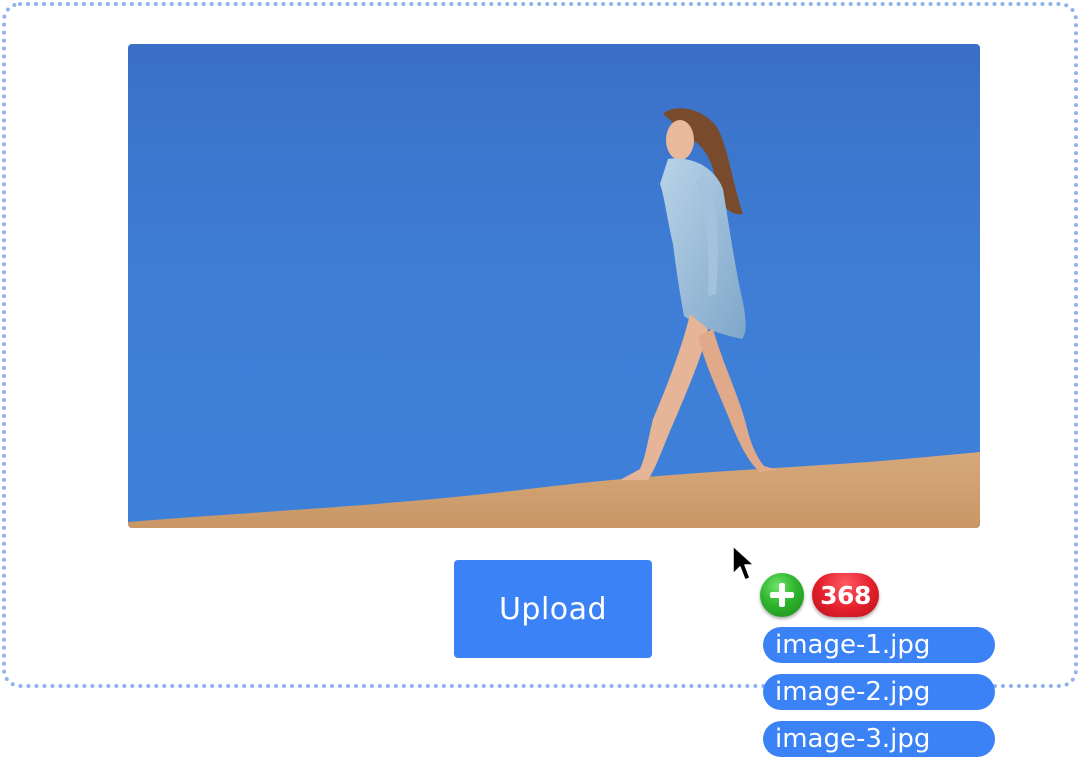 This screenshot has height=758, width=1084. What do you see at coordinates (845, 595) in the screenshot?
I see `file-count-badge: 368` at bounding box center [845, 595].